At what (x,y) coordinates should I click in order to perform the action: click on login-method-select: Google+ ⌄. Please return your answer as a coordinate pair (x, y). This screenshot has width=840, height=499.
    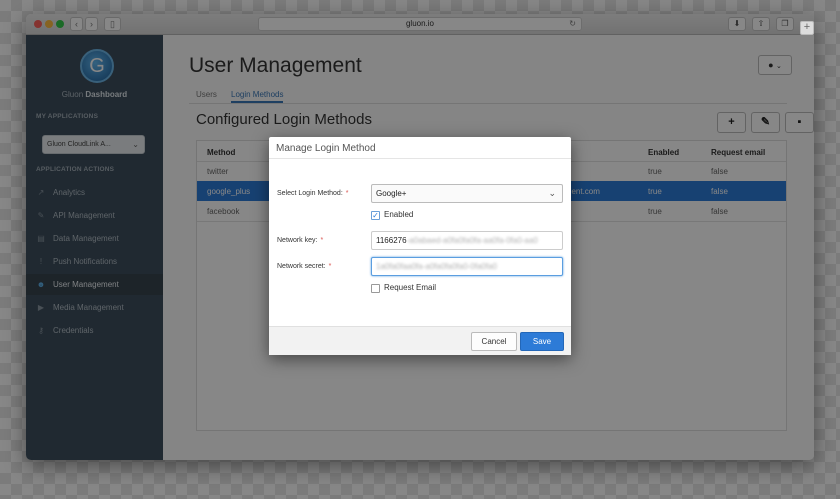
    Looking at the image, I should click on (467, 193).